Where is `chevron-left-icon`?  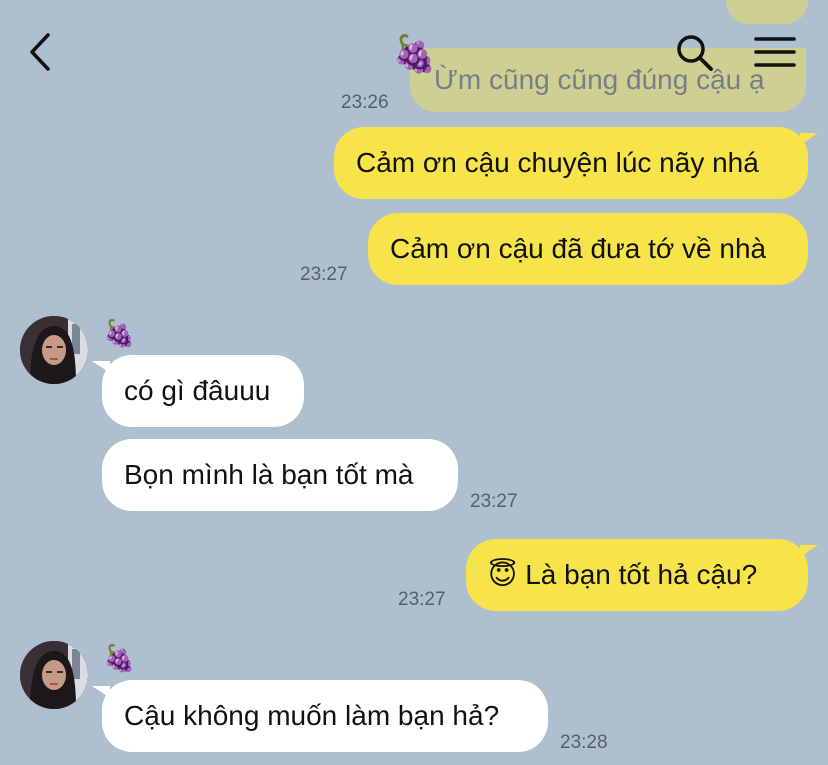 chevron-left-icon is located at coordinates (40, 52).